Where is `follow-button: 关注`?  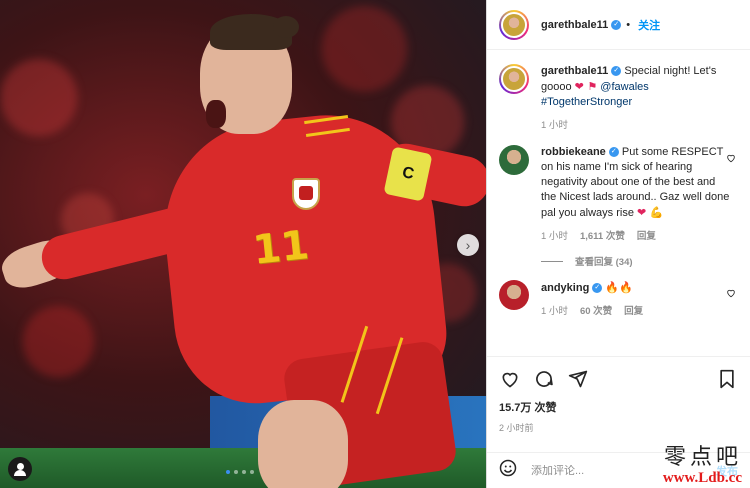 follow-button: 关注 is located at coordinates (649, 25).